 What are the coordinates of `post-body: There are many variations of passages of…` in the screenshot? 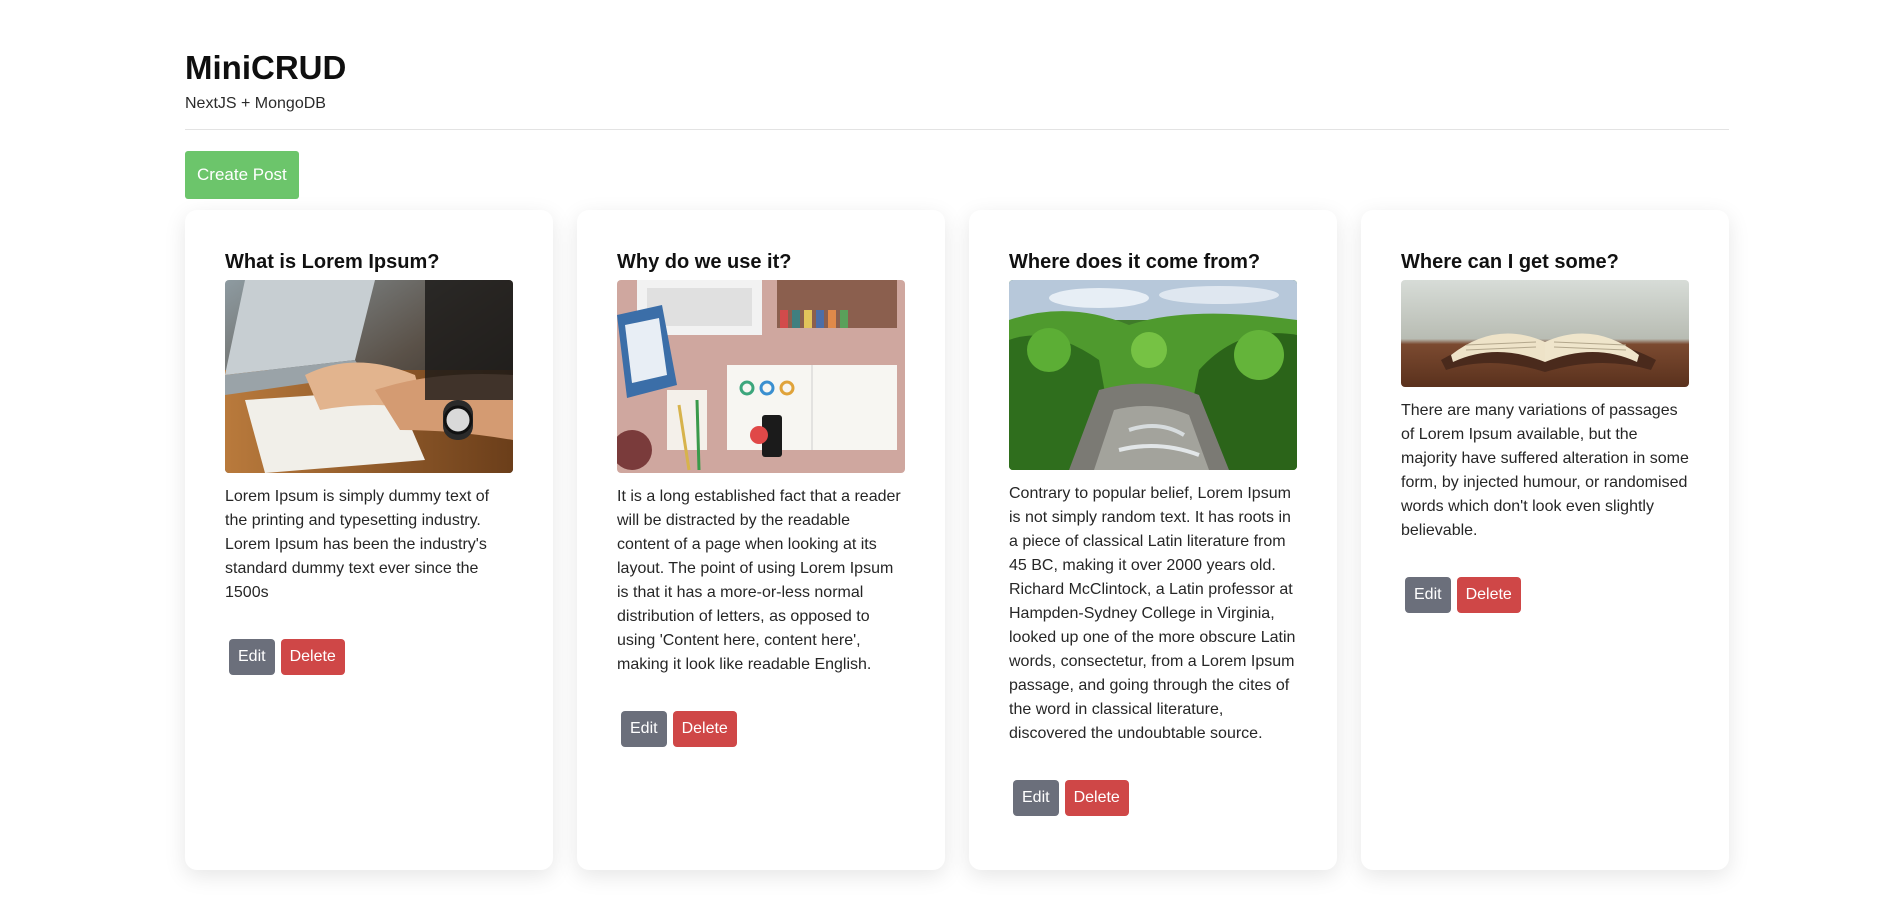 It's located at (1545, 470).